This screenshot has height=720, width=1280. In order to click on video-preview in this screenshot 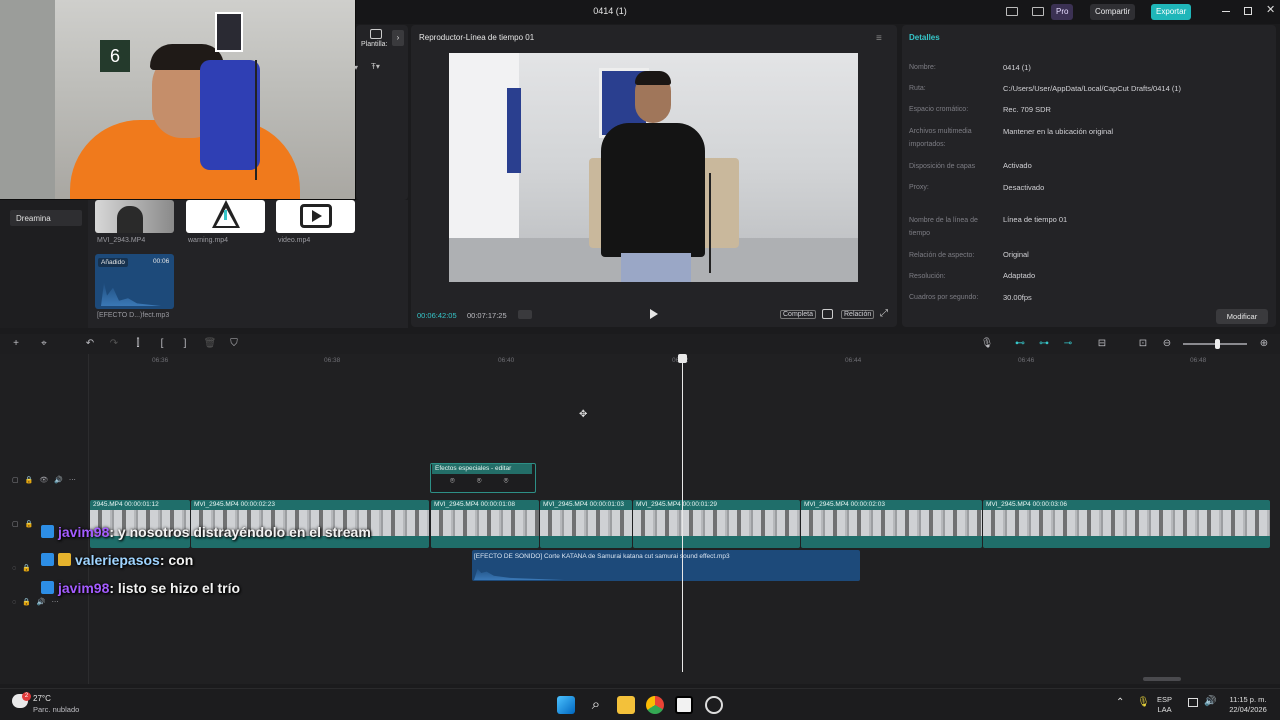, I will do `click(653, 167)`.